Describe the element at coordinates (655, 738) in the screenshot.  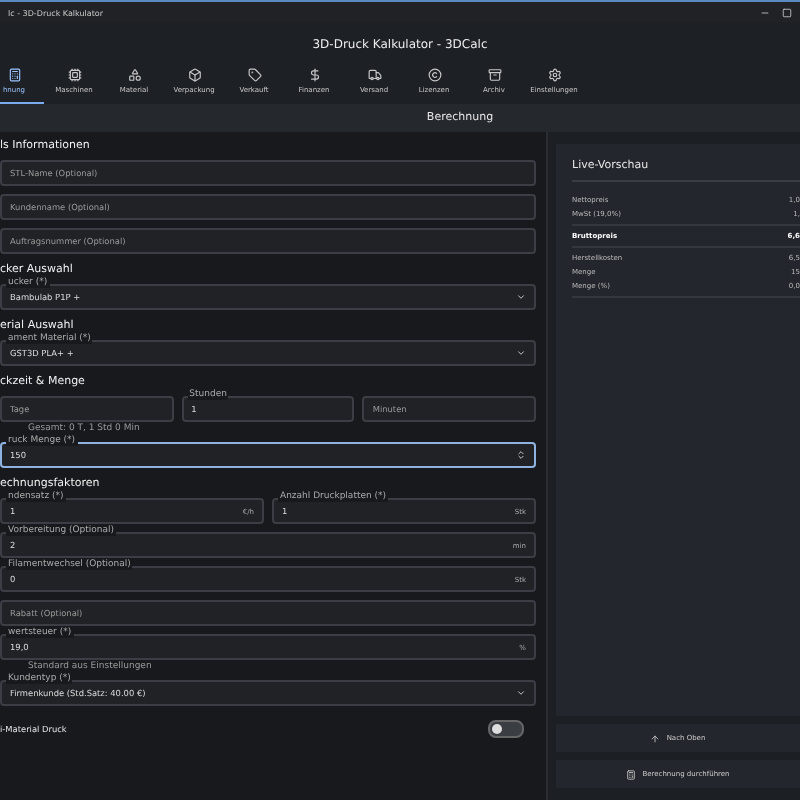
I see `arrow-up-icon` at that location.